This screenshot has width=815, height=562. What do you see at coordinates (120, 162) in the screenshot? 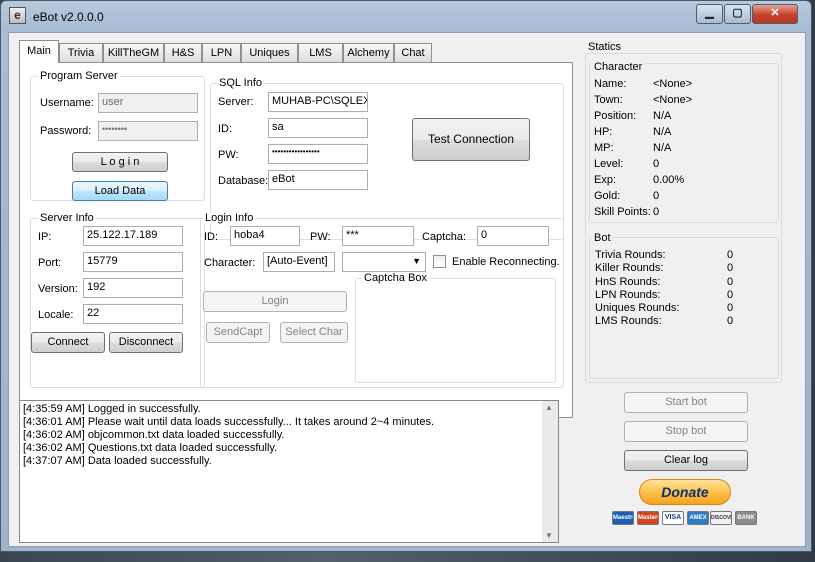
I see `program-login-button: L o g i n` at bounding box center [120, 162].